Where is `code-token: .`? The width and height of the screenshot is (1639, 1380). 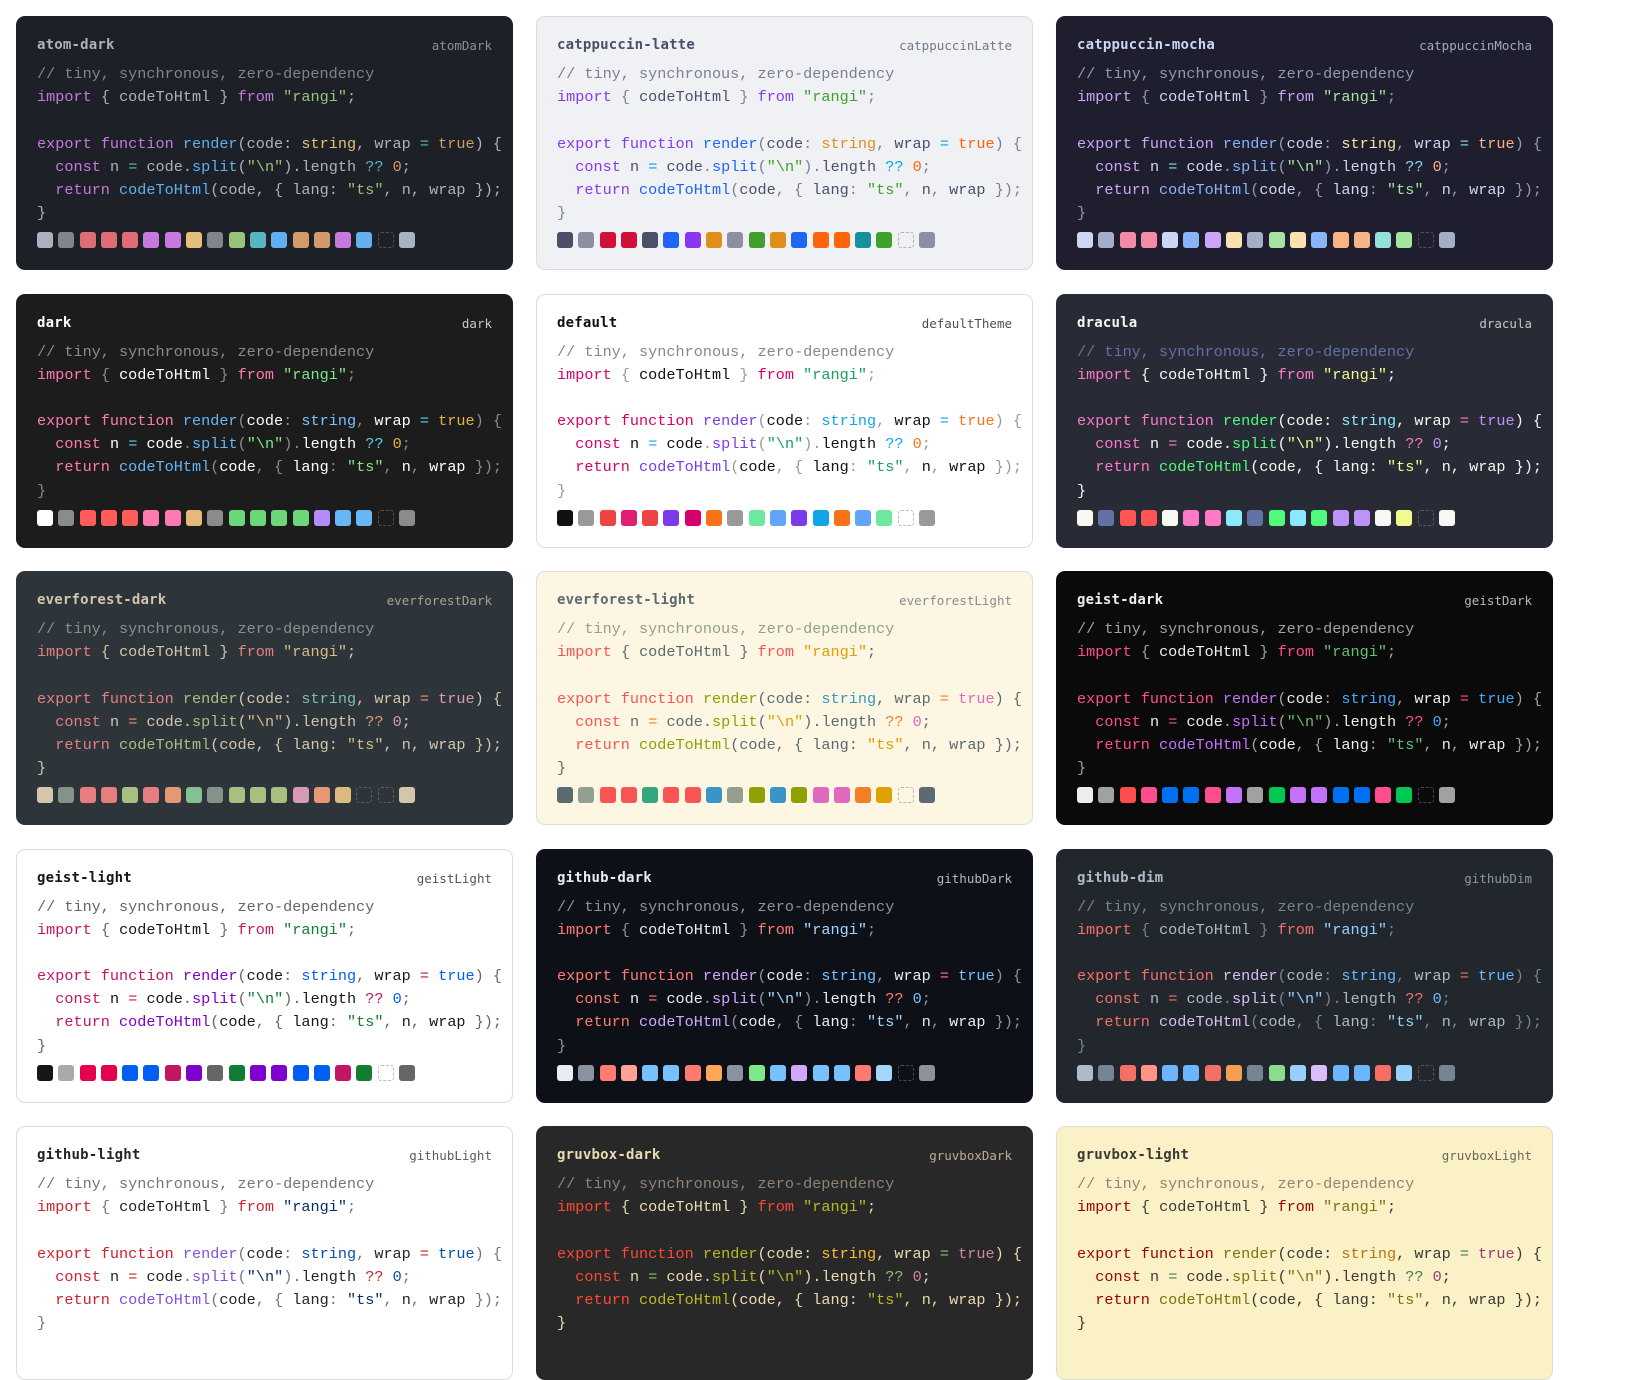
code-token: . is located at coordinates (1227, 1276).